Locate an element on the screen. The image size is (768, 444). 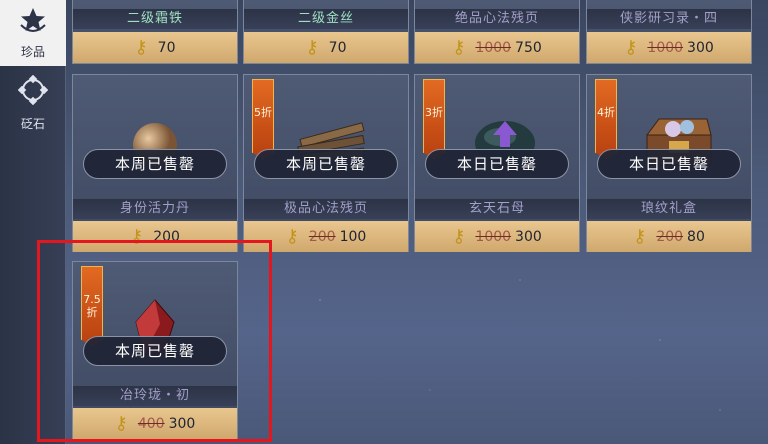
stone-ring-icon is located at coordinates (33, 92).